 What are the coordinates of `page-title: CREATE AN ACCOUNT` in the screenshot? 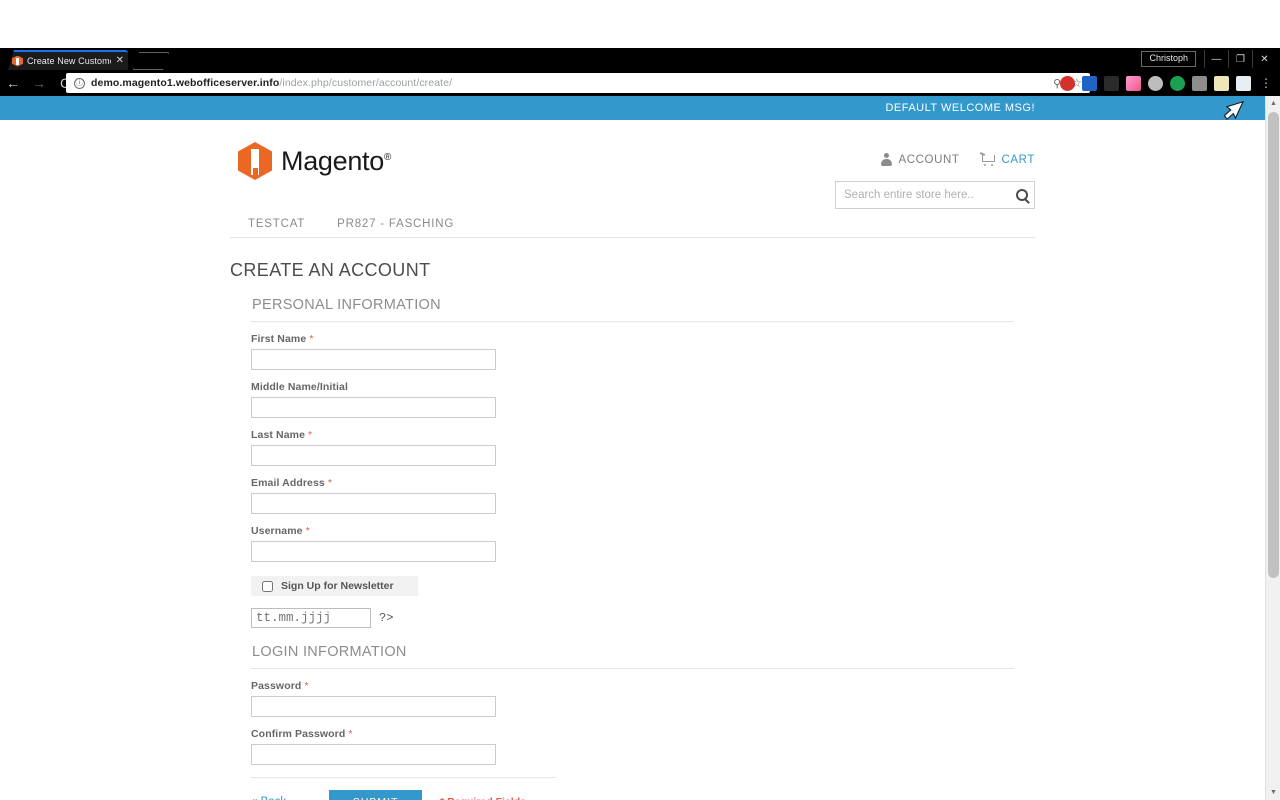 It's located at (330, 270).